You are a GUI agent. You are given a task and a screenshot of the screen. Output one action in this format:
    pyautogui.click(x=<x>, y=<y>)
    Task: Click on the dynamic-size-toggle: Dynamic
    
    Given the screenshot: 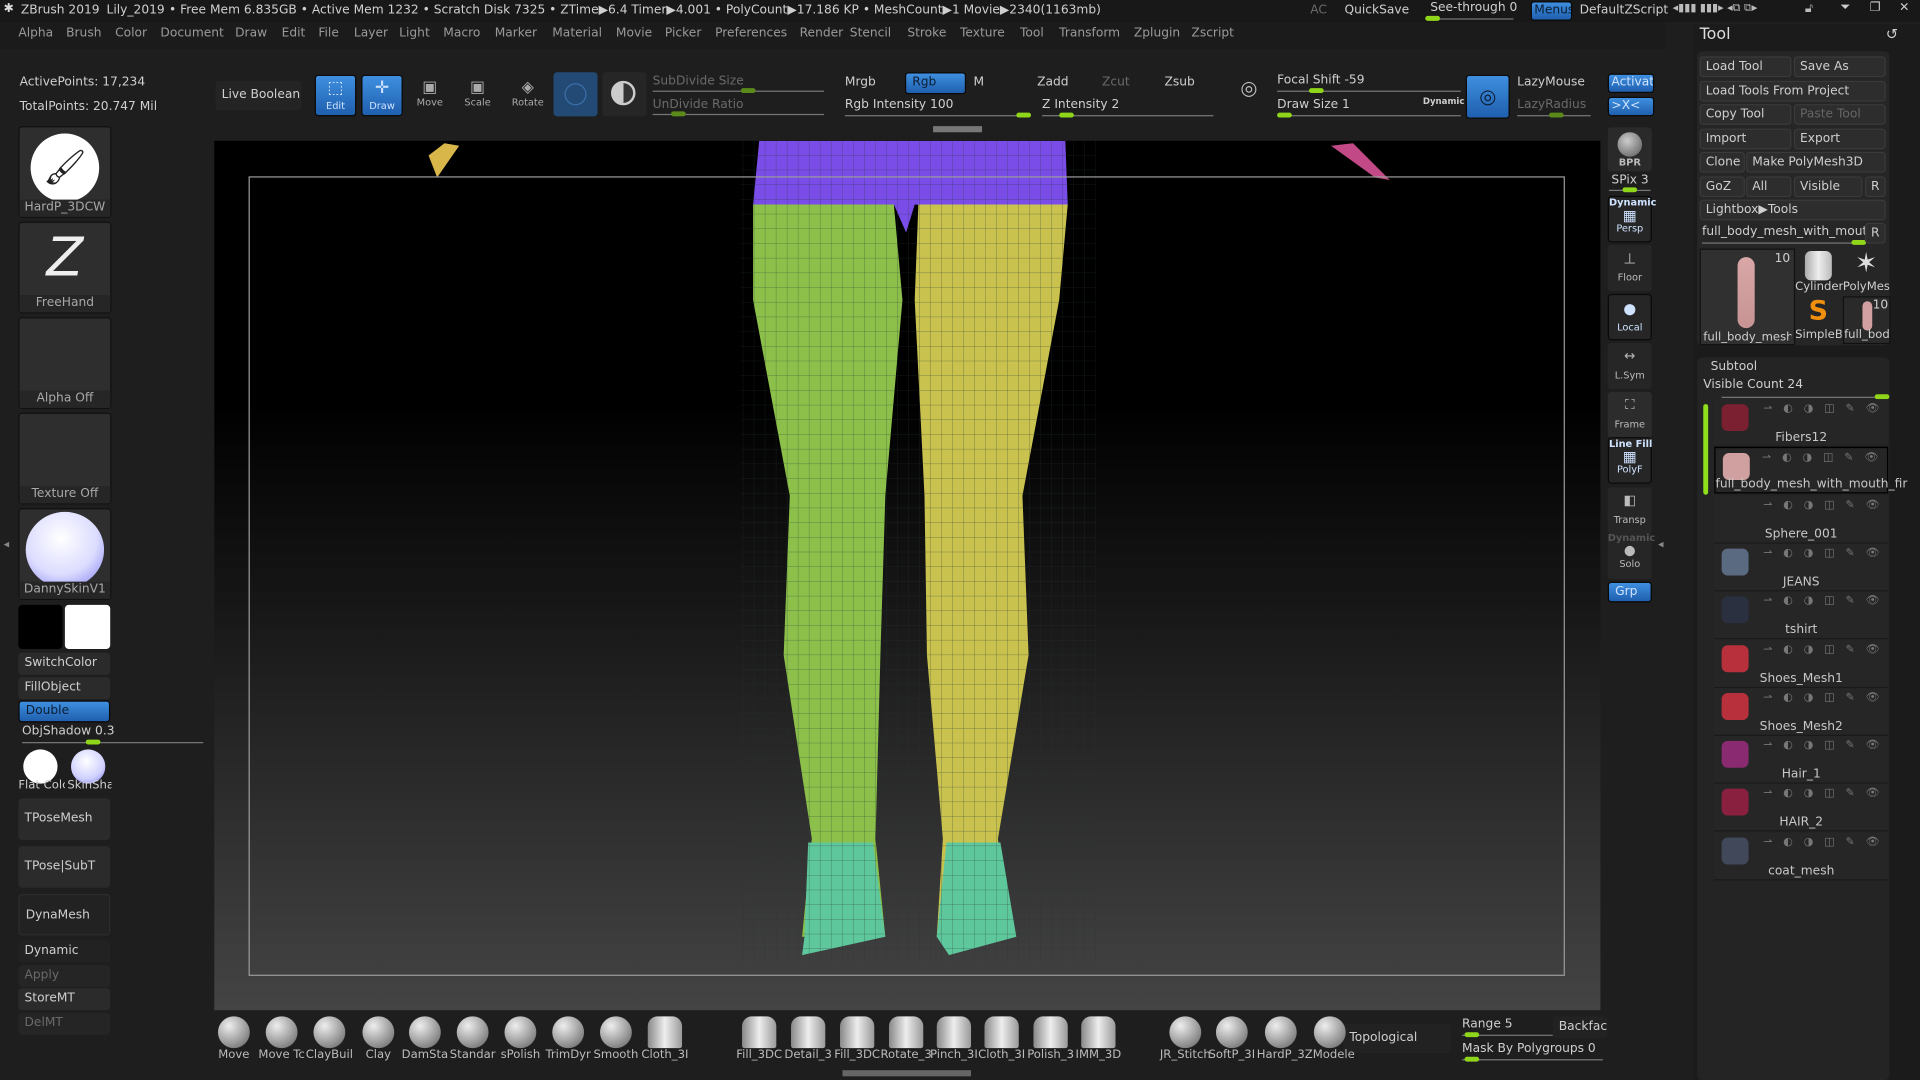 What is the action you would take?
    pyautogui.click(x=1444, y=102)
    